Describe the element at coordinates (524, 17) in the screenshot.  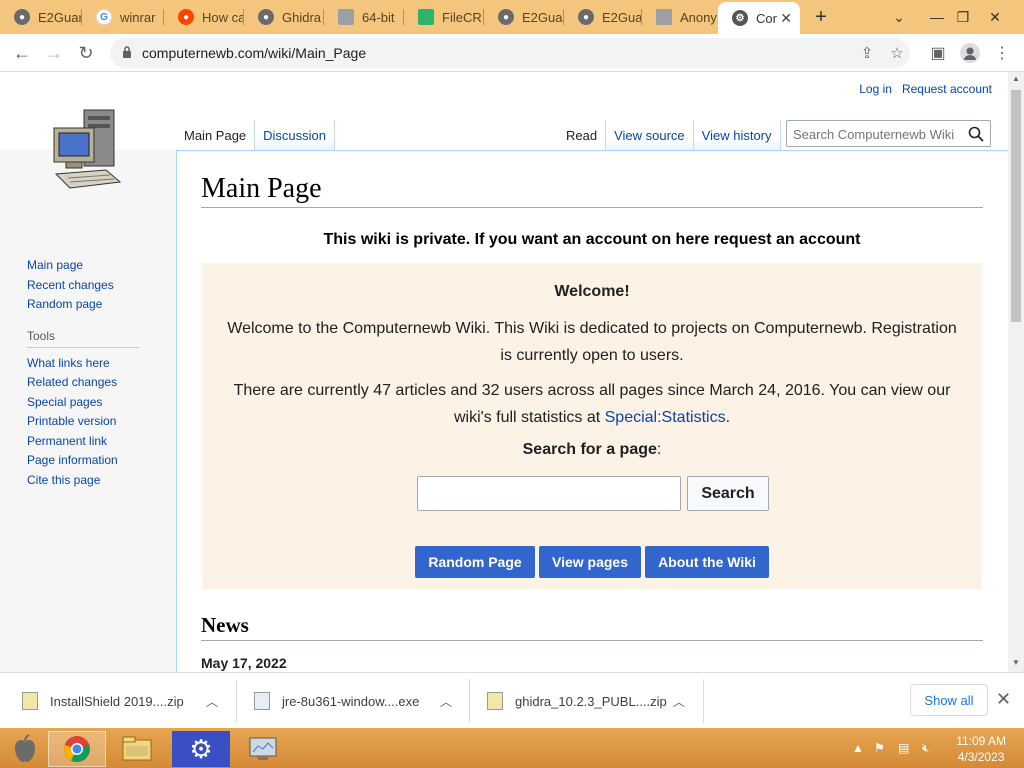
I see `tab-7: ● E2Guar` at that location.